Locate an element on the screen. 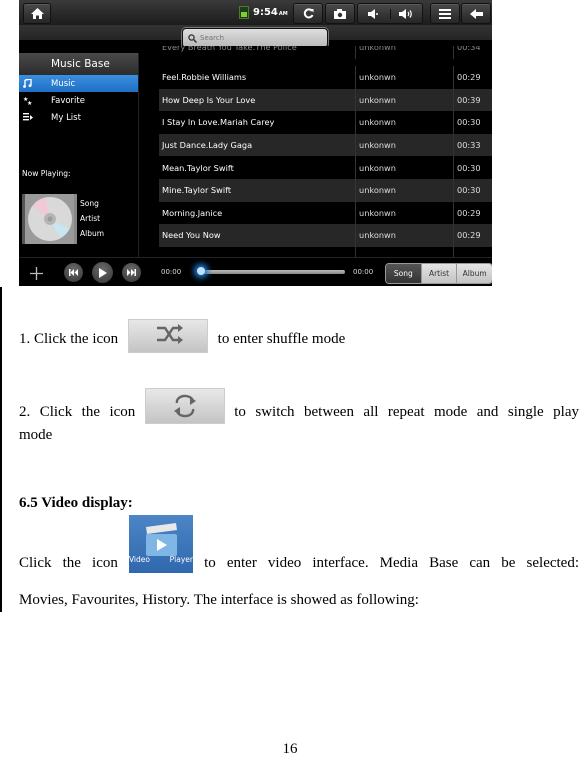 The width and height of the screenshot is (580, 758). home-button is located at coordinates (37, 13).